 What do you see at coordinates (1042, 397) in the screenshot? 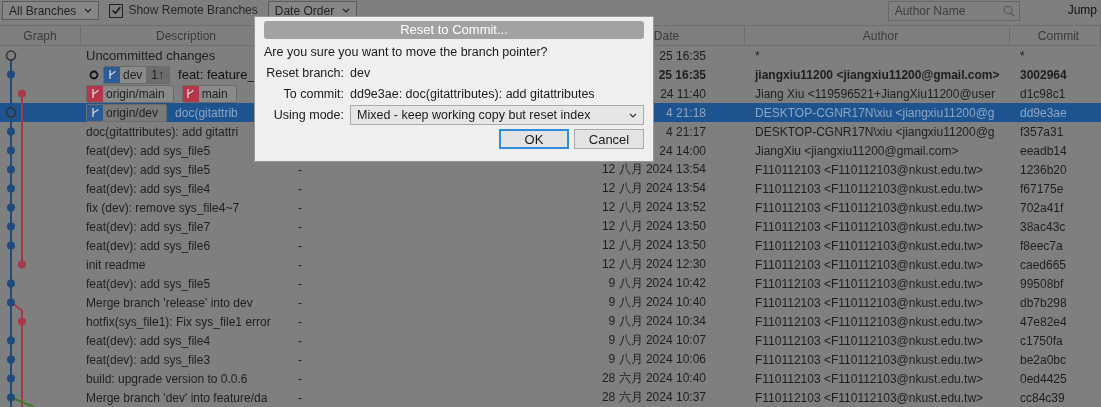
I see `commit-hash: cc84c39` at bounding box center [1042, 397].